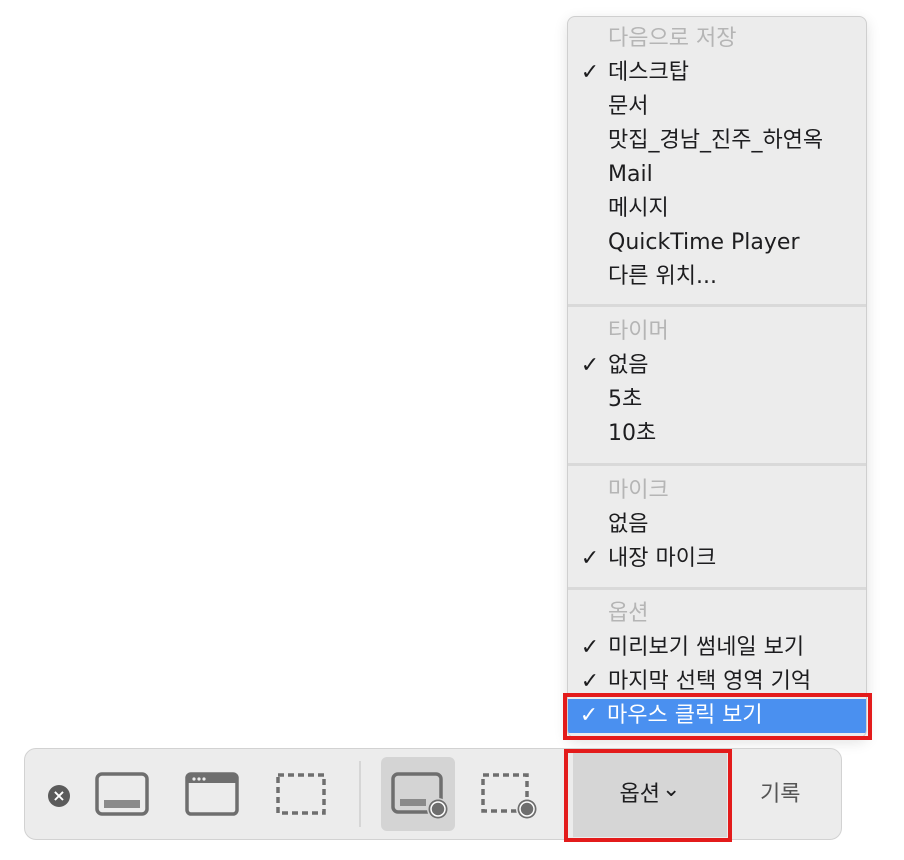 The width and height of the screenshot is (904, 860). I want to click on menu-item-desktop: ✓ 데스크탑, so click(717, 73).